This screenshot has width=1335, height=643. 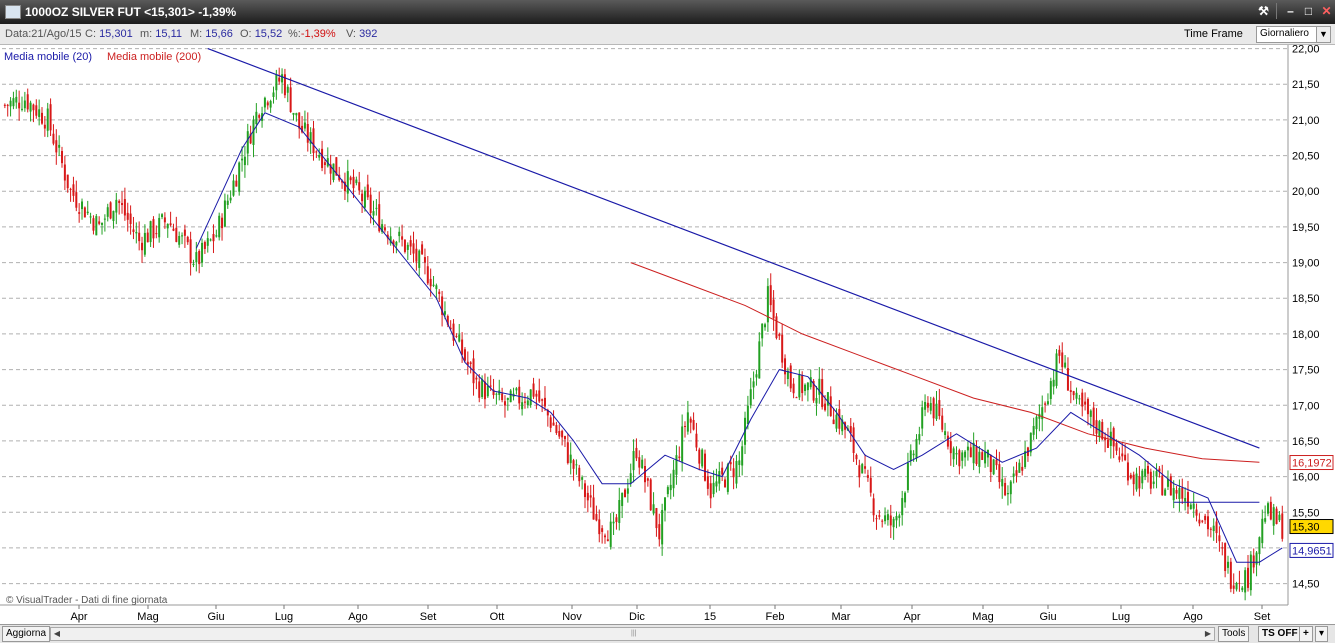 I want to click on scroll-left-icon: ◀, so click(x=57, y=634).